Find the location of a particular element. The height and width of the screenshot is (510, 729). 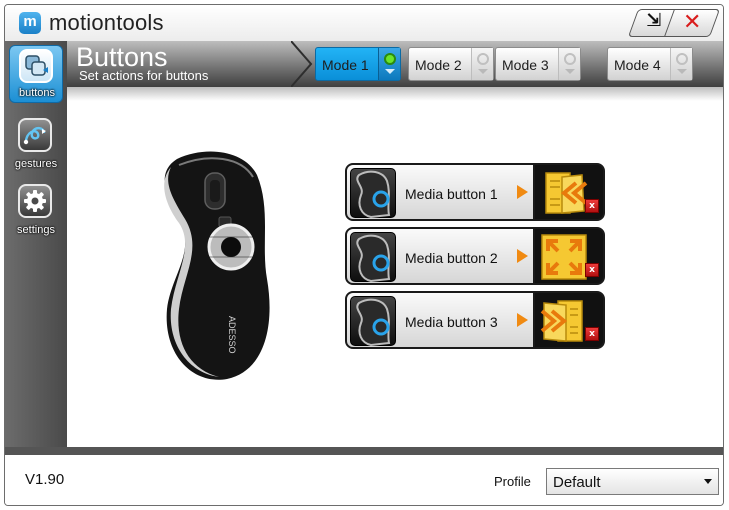

close-icon: ✕ is located at coordinates (692, 22).